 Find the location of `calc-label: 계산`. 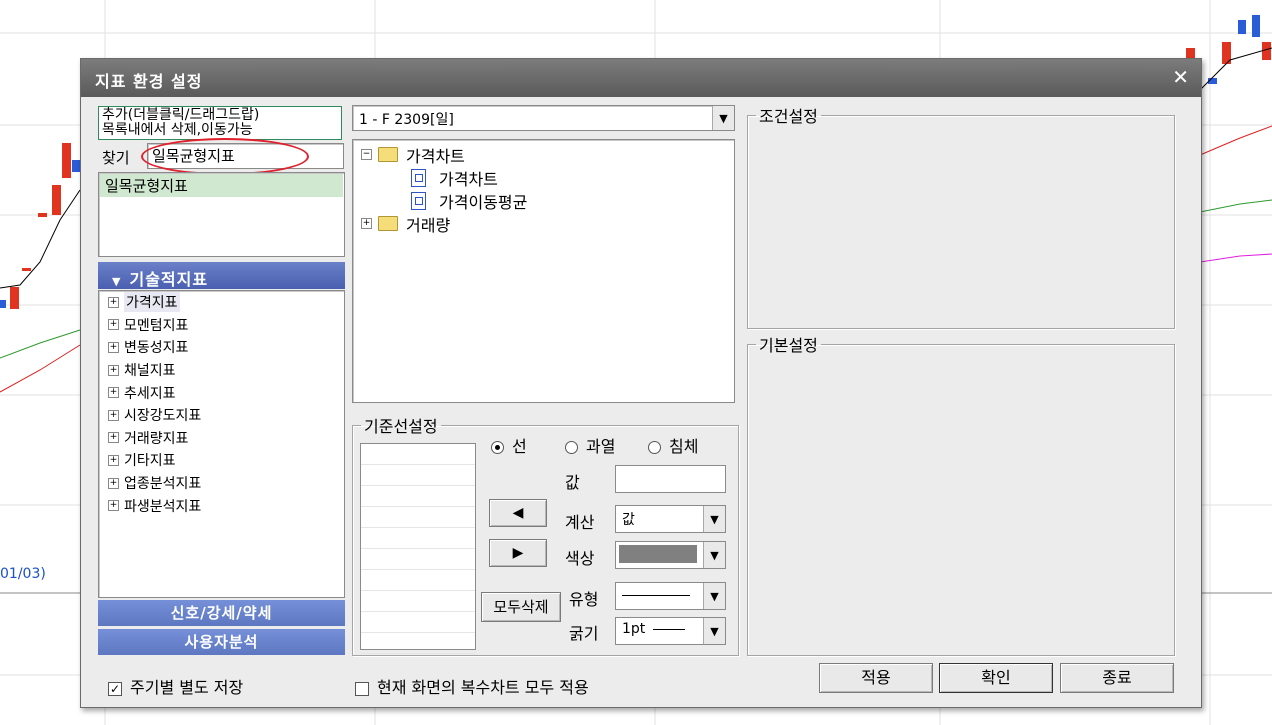

calc-label: 계산 is located at coordinates (580, 522).